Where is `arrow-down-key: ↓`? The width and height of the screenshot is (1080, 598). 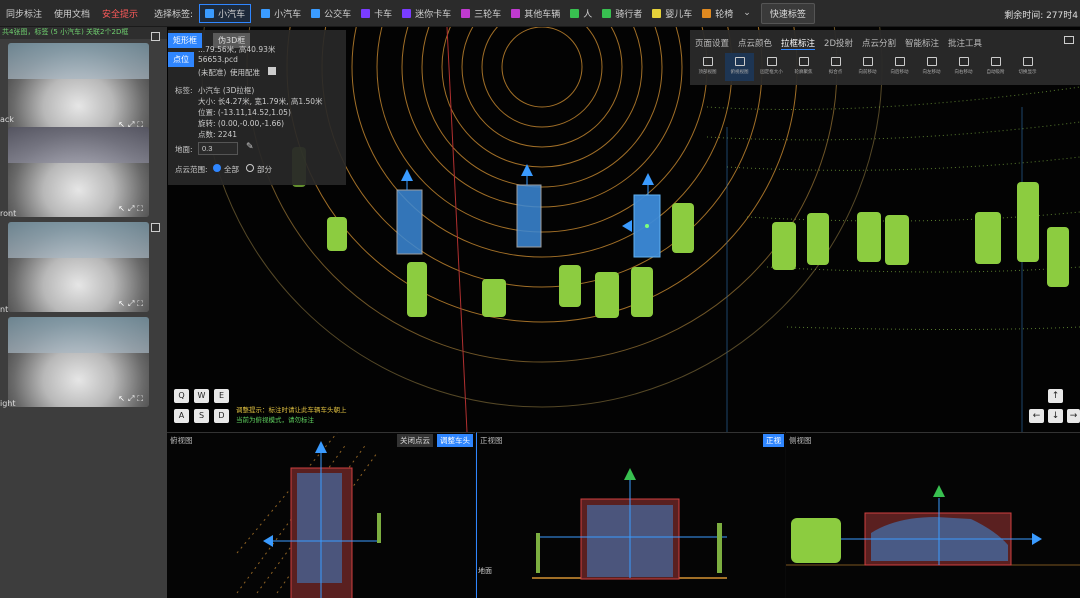
arrow-down-key: ↓ is located at coordinates (1055, 416).